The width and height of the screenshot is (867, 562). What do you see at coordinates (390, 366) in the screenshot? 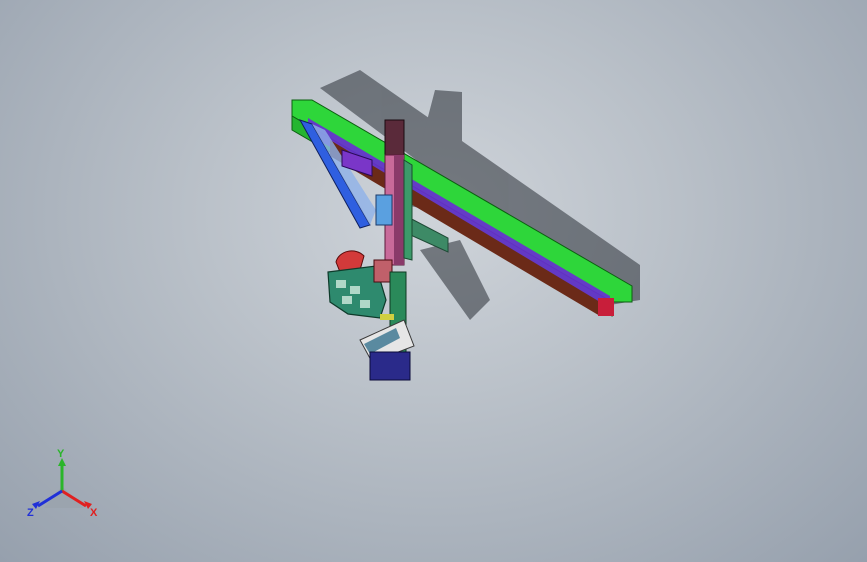
I see `base-block` at bounding box center [390, 366].